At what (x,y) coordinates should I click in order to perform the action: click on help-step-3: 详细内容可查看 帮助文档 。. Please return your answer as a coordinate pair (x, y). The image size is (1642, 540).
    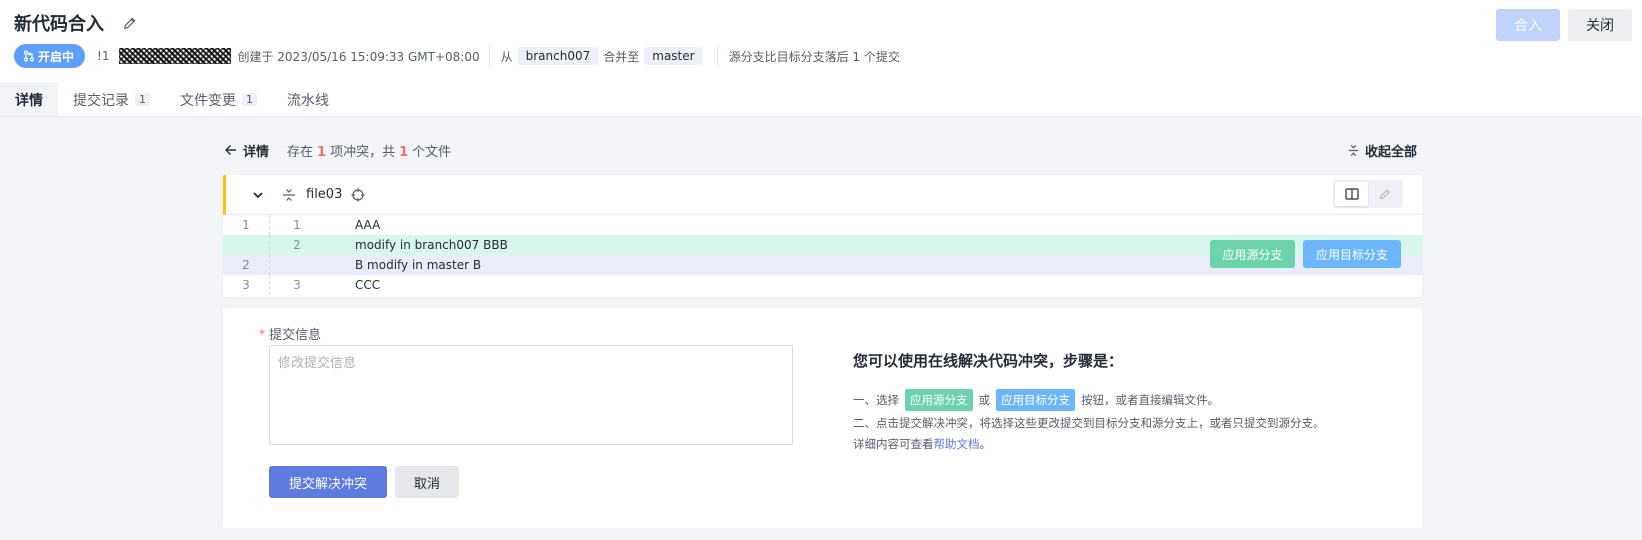
    Looking at the image, I should click on (1133, 444).